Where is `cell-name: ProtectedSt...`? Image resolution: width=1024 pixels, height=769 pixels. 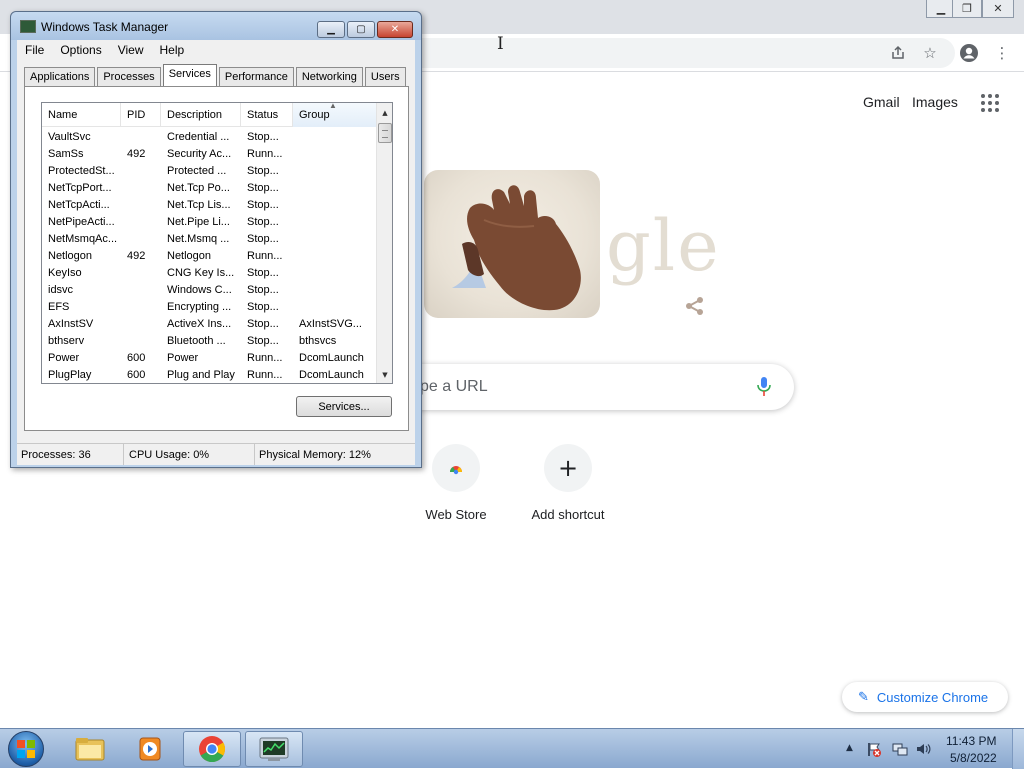 cell-name: ProtectedSt... is located at coordinates (81, 171).